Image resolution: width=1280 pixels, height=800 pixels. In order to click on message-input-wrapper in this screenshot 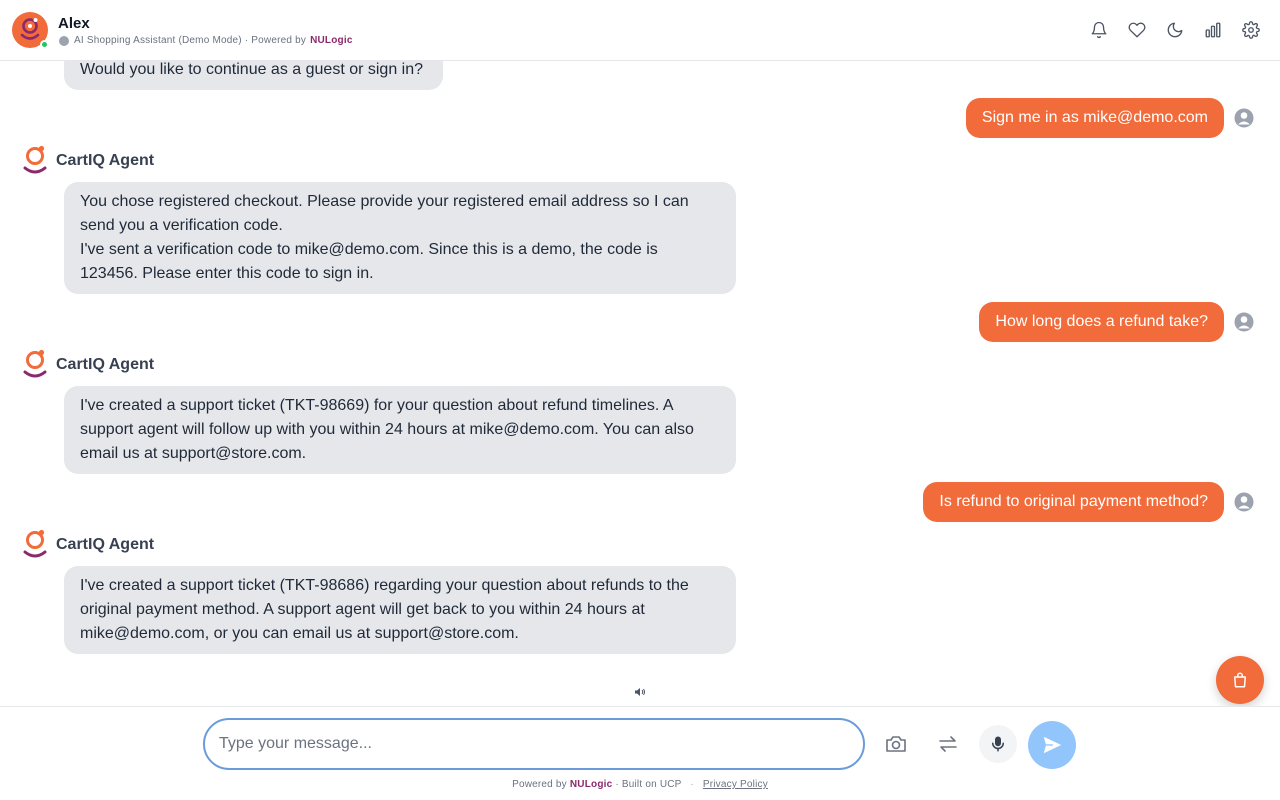, I will do `click(534, 744)`.